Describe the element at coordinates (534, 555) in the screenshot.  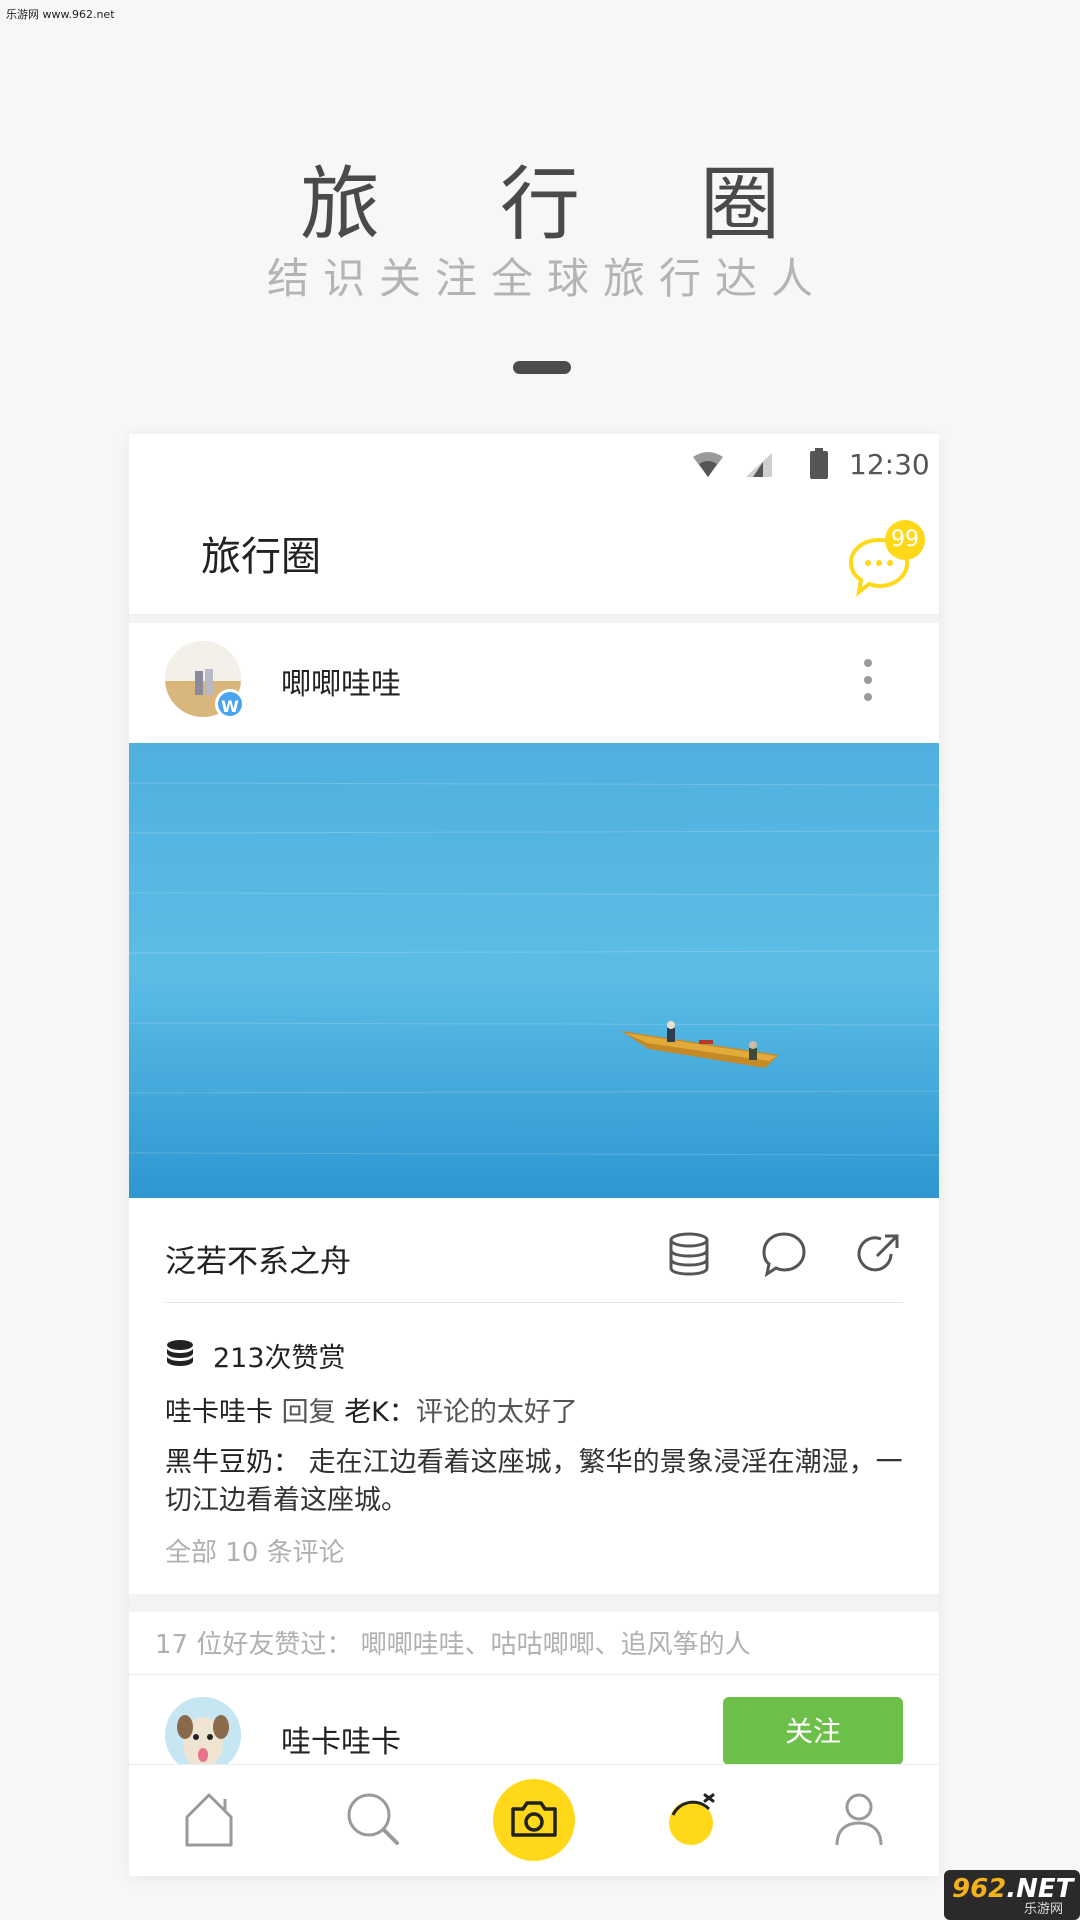
I see `app-bar: 旅行圈 99` at that location.